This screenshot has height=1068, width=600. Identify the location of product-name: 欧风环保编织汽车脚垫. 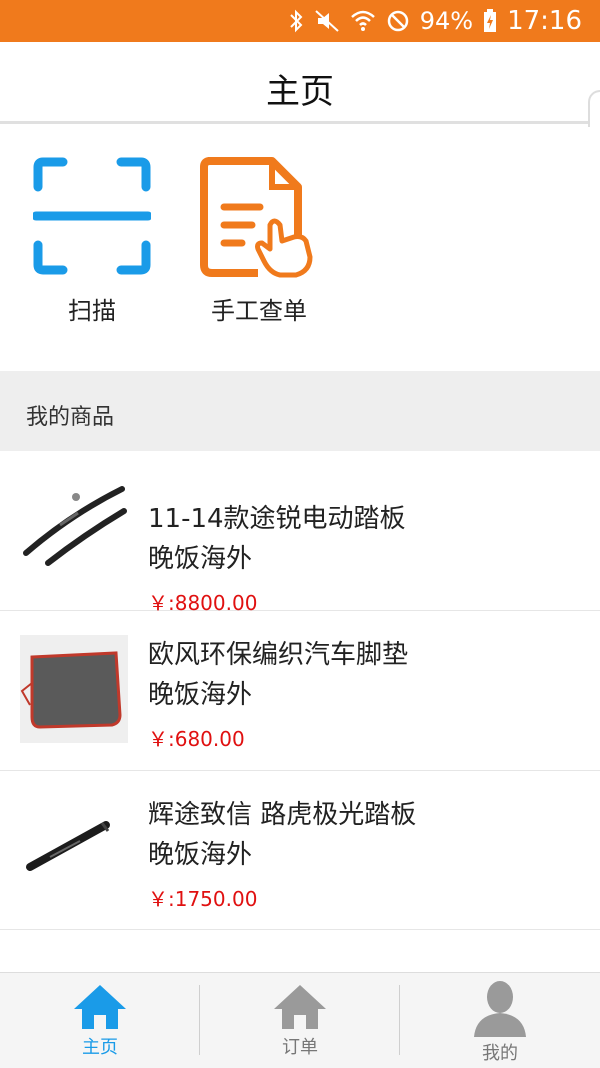
(278, 655).